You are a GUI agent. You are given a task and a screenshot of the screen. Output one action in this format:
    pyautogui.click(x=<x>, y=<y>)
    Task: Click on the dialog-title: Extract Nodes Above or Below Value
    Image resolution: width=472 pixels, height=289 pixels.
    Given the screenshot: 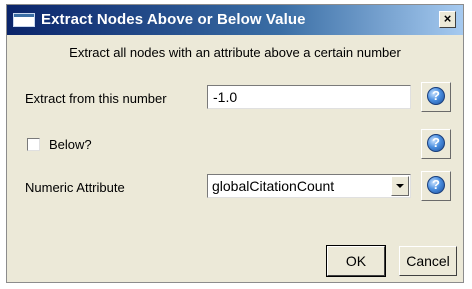 What is the action you would take?
    pyautogui.click(x=173, y=19)
    